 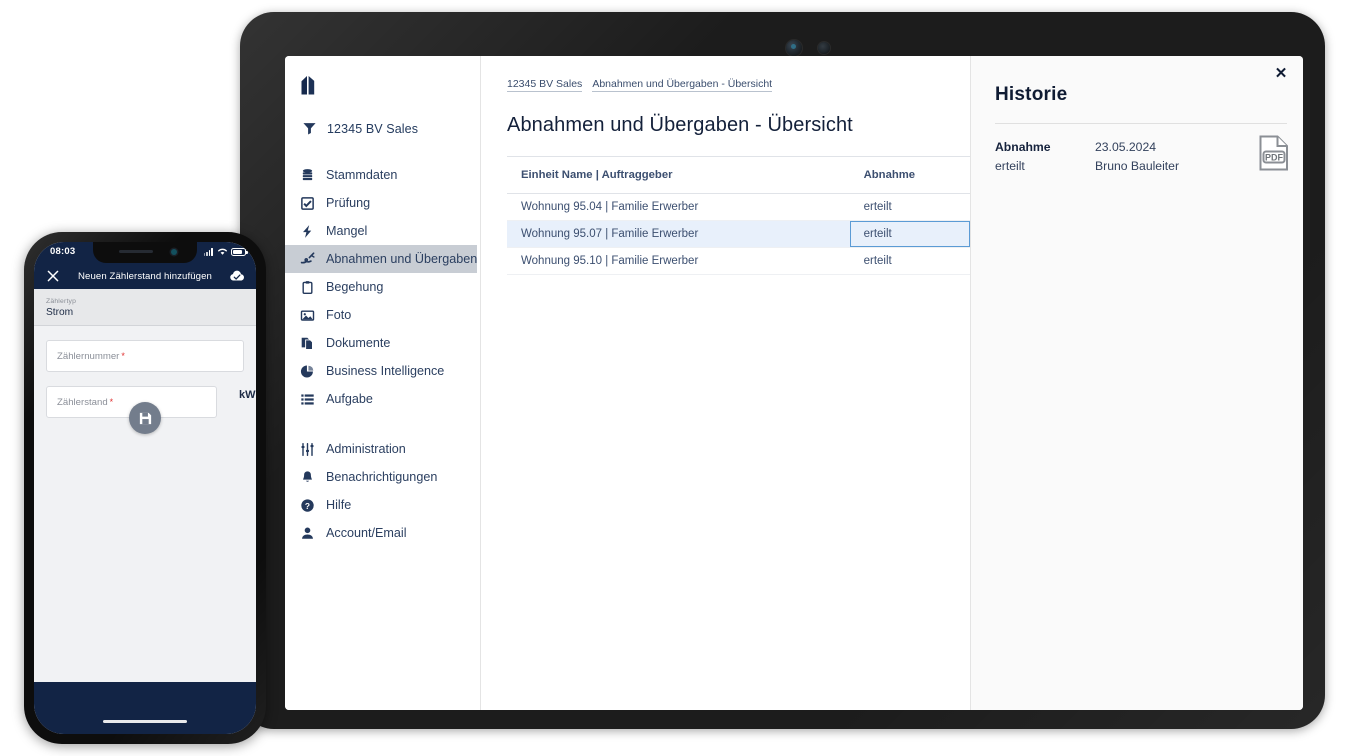 I want to click on cell-abnahme-focused: erteilt, so click(x=909, y=234).